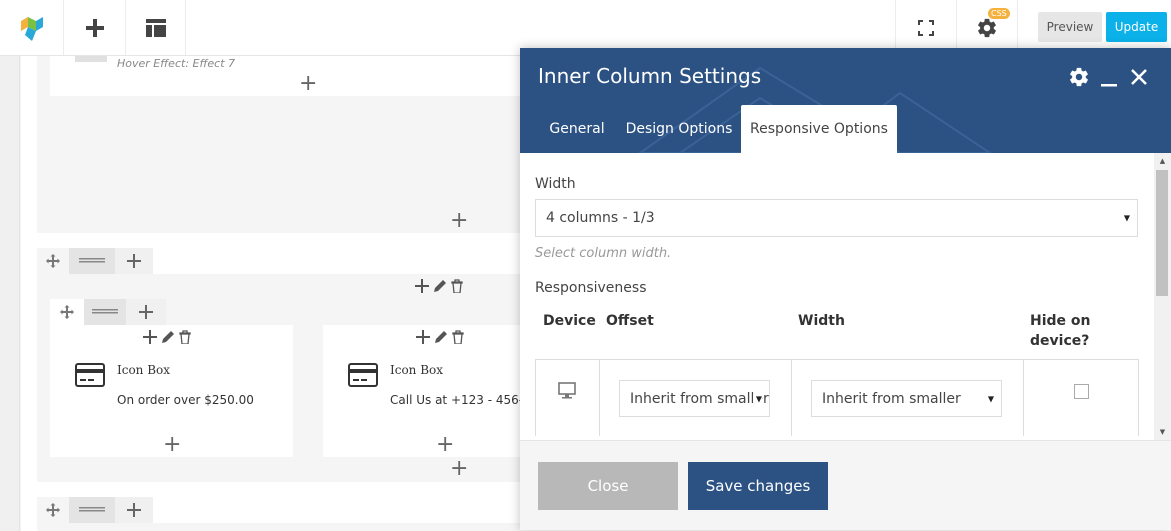  I want to click on tab-general: General, so click(577, 129).